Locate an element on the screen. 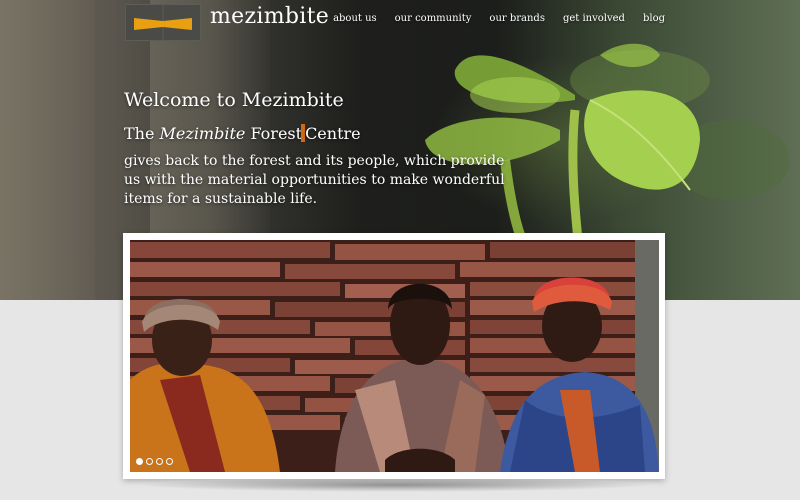 Image resolution: width=800 pixels, height=500 pixels. subtitle-suffix: Centre is located at coordinates (333, 133).